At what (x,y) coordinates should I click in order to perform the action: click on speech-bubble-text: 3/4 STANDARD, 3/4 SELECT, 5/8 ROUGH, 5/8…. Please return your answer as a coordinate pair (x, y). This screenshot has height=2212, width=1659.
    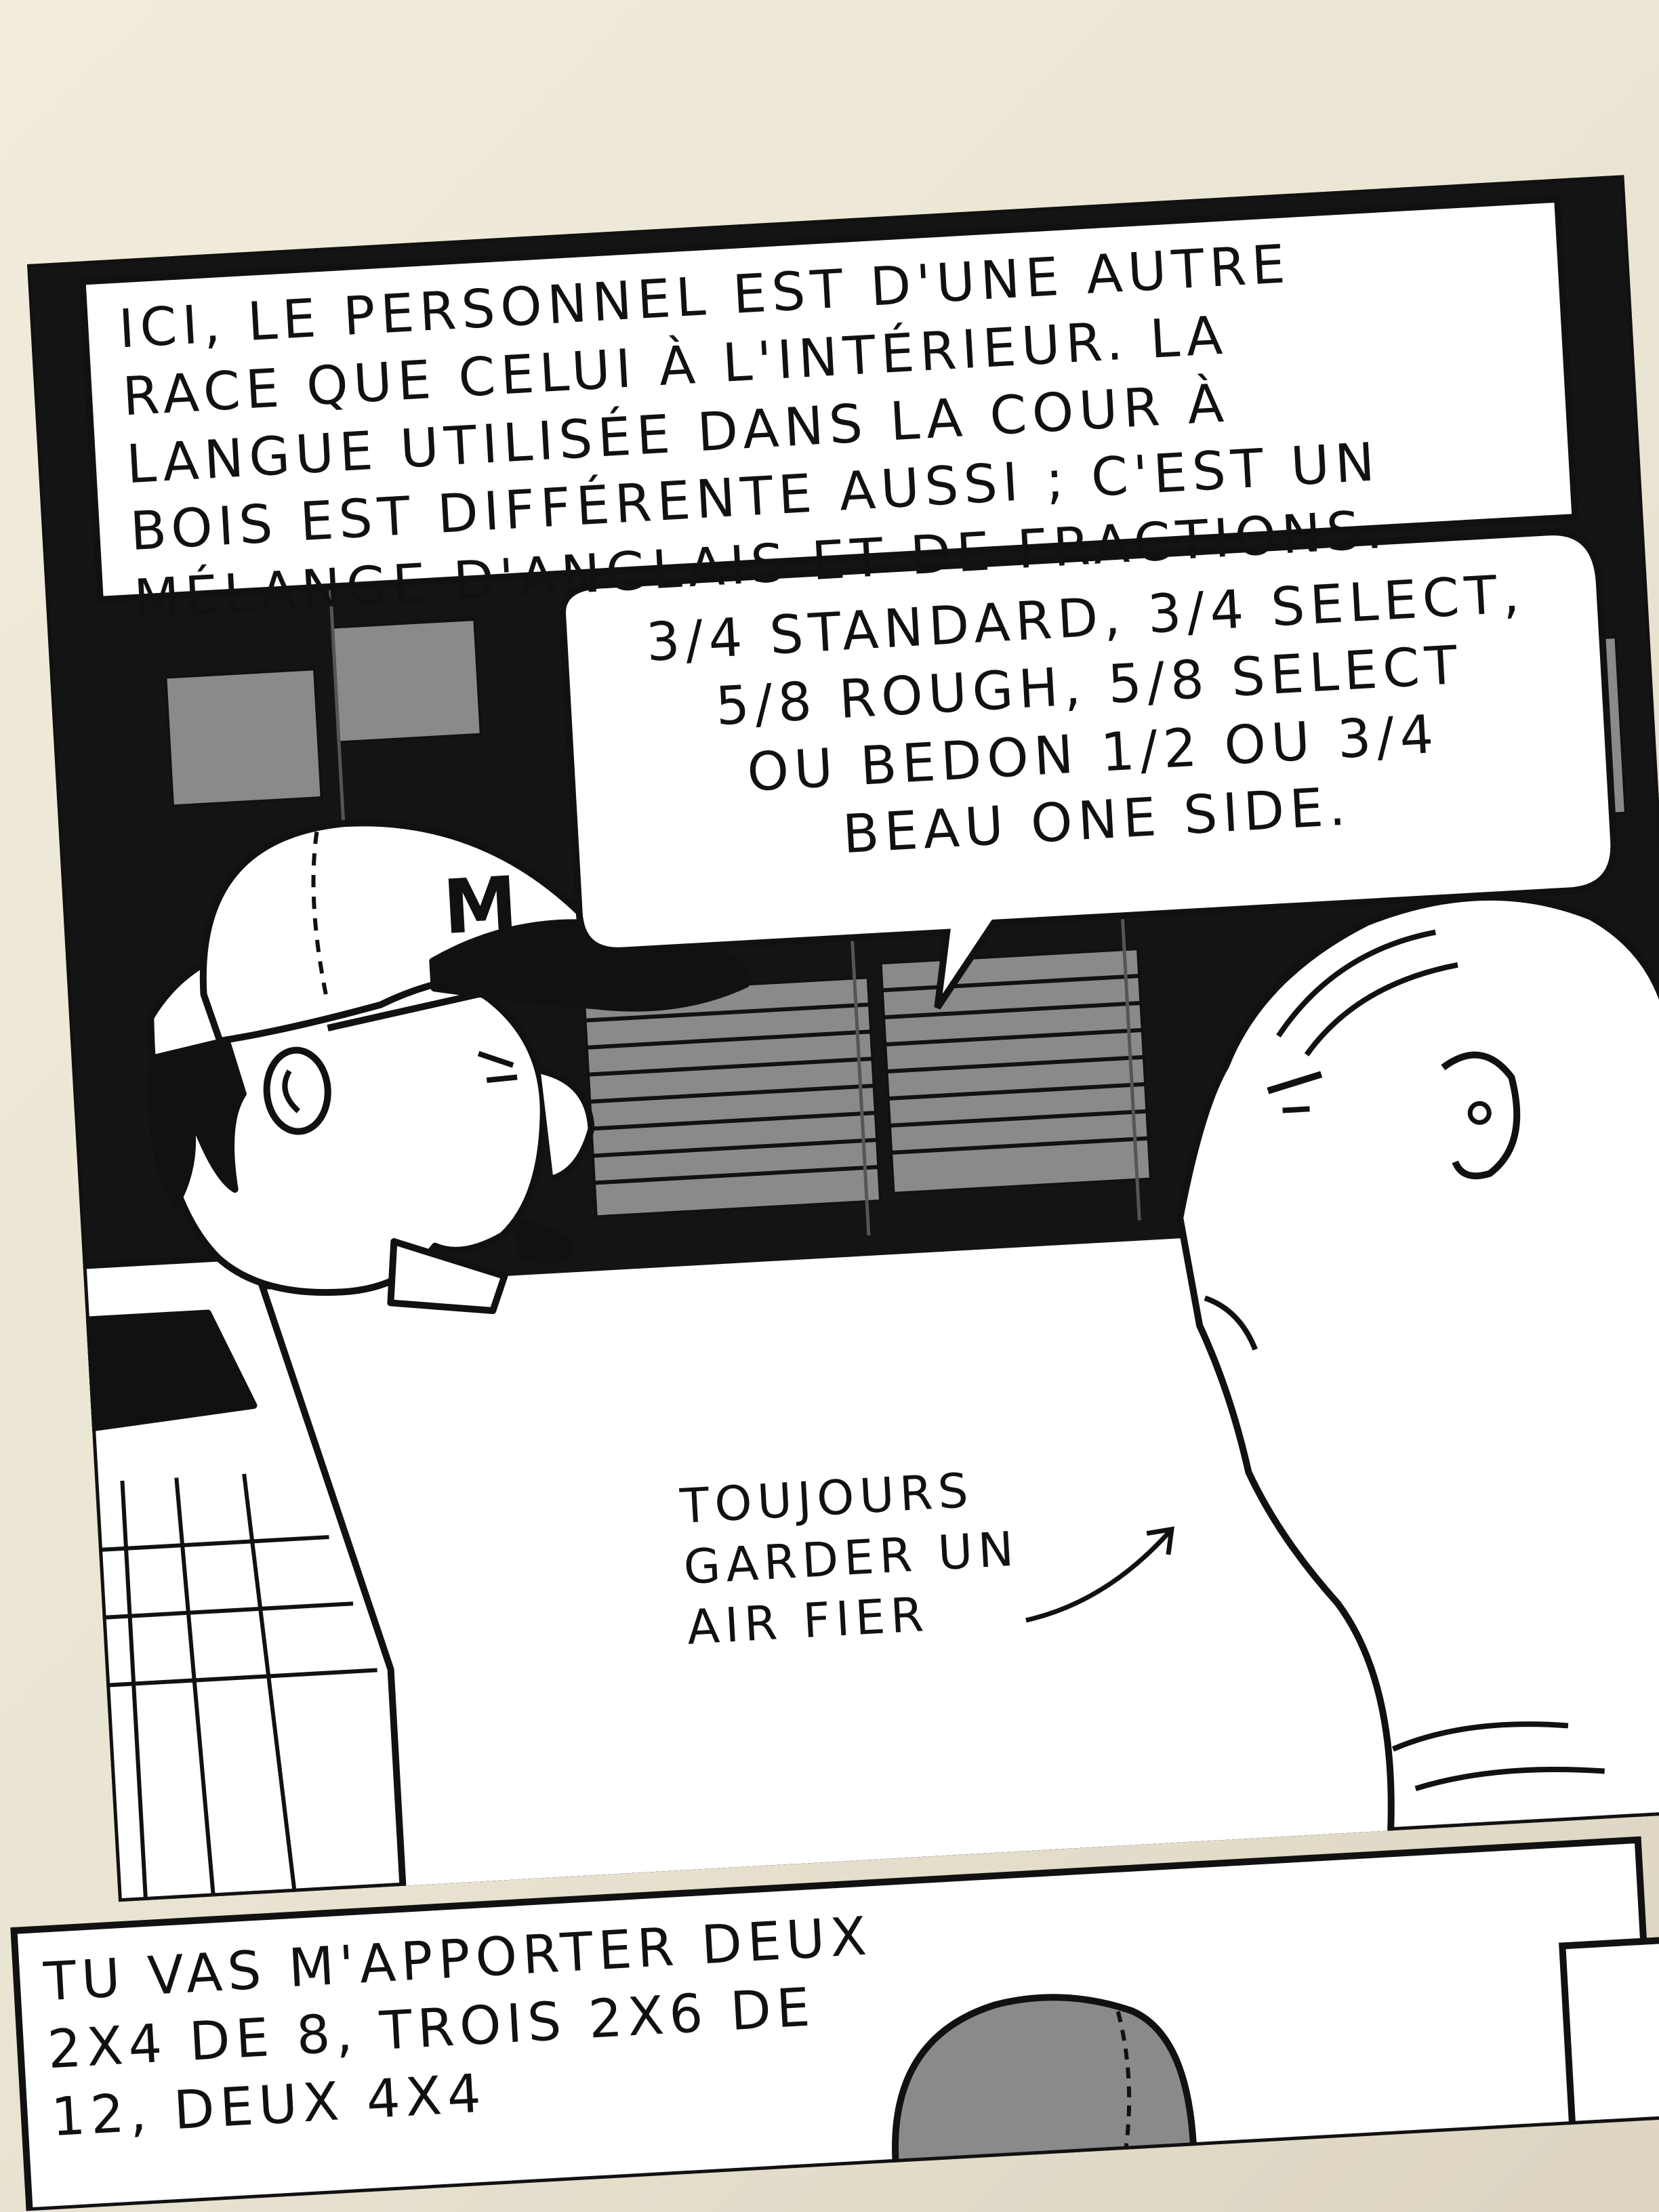
    Looking at the image, I should click on (1085, 714).